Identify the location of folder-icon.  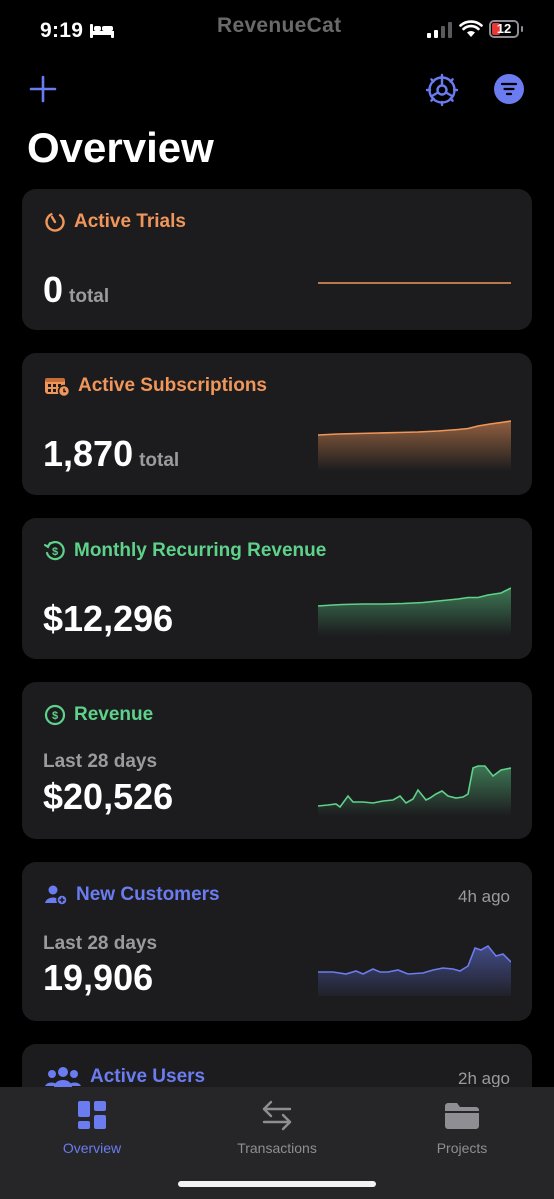
(462, 1116).